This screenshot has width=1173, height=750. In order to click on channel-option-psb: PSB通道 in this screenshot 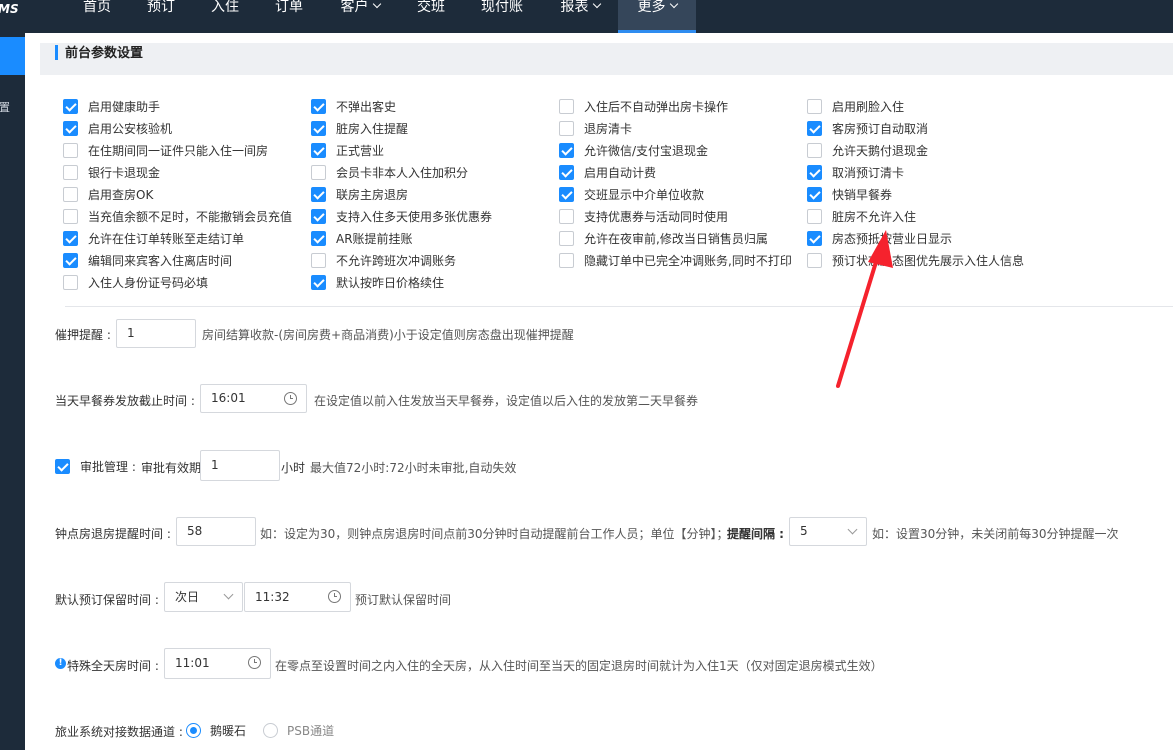, I will do `click(298, 730)`.